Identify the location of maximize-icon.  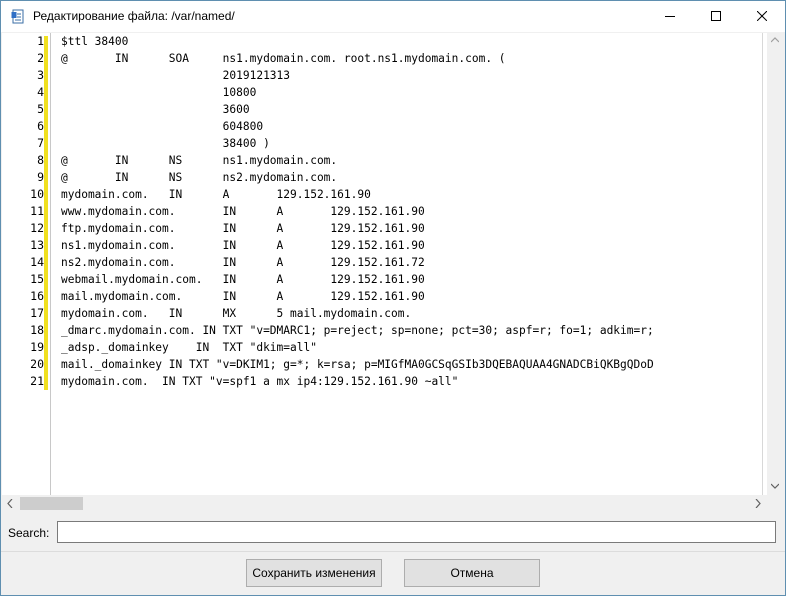
(716, 16).